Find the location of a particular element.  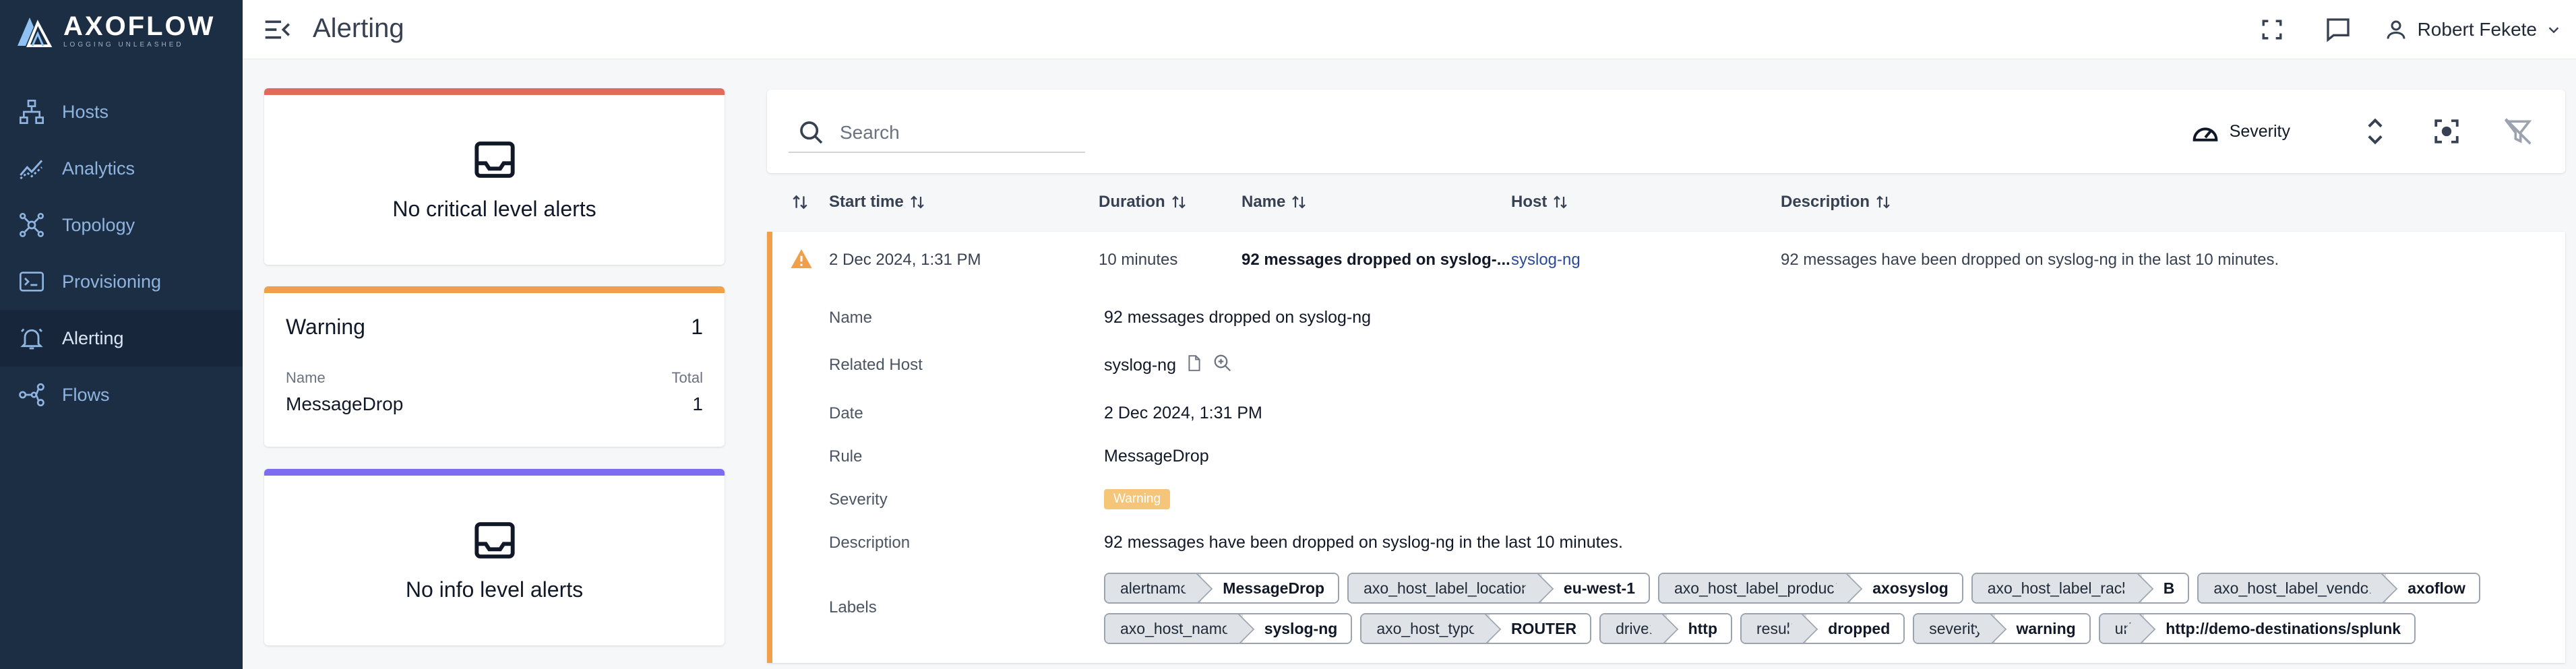

warning-color-bar is located at coordinates (495, 290).